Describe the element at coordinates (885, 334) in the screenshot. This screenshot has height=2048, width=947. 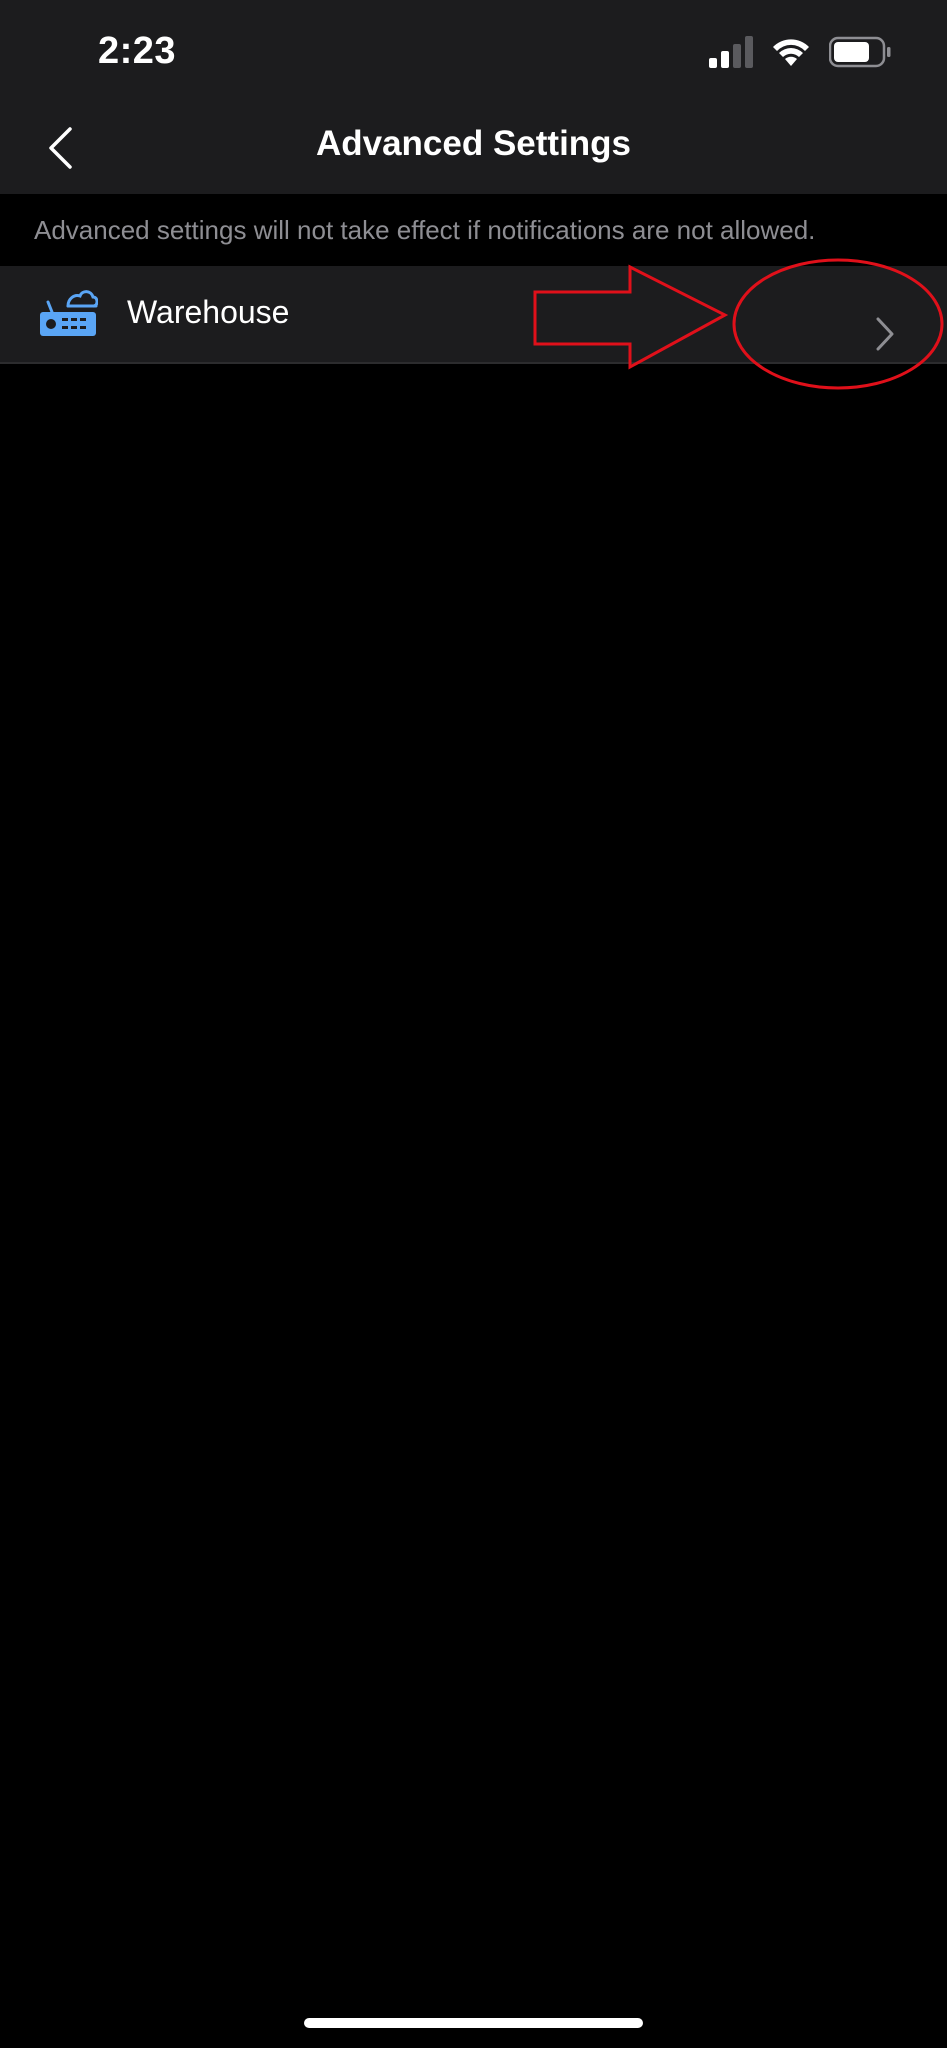
I see `chevron-right-icon` at that location.